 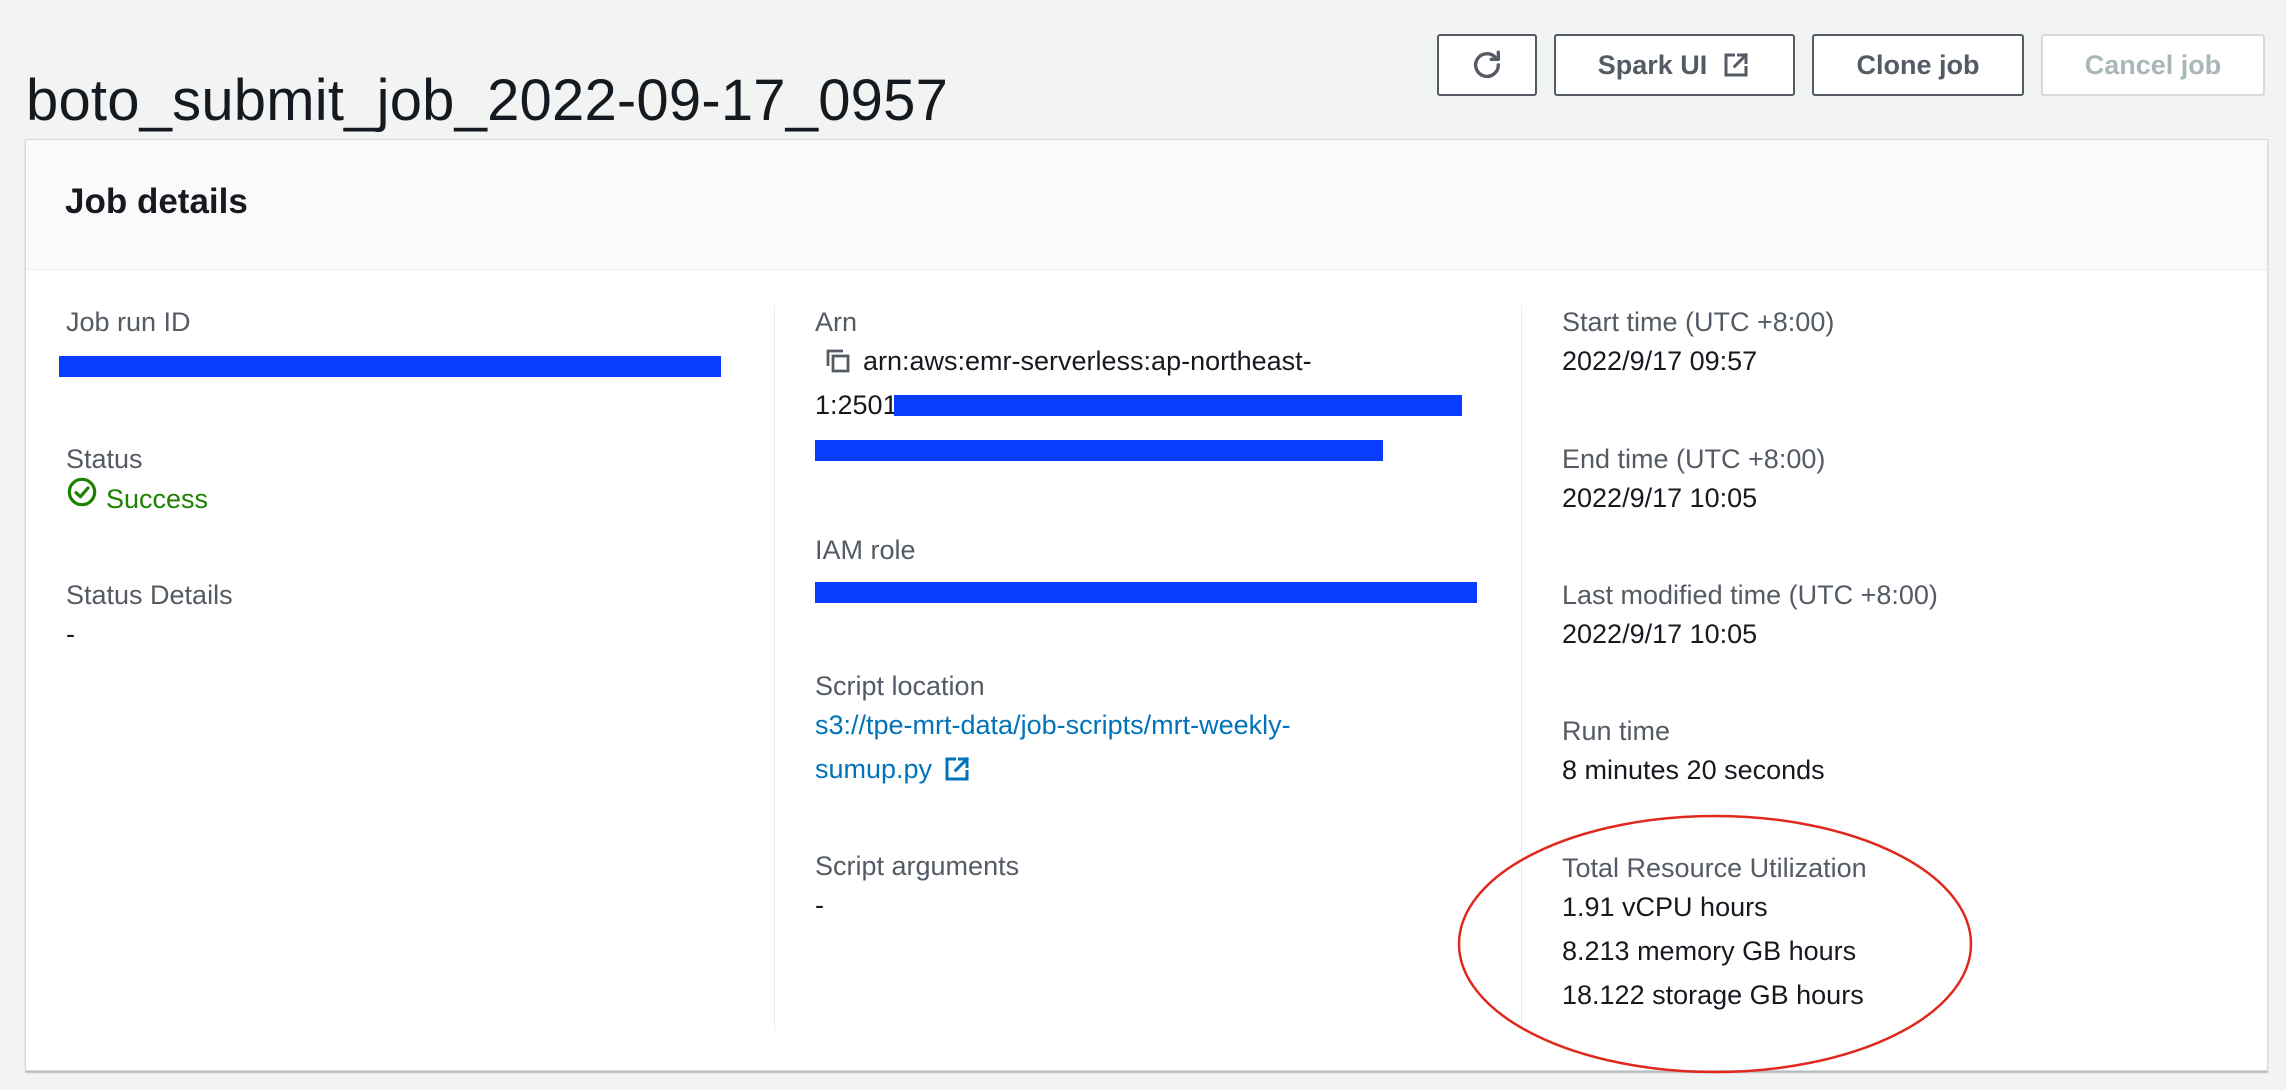 I want to click on iam-role-value, so click(x=1167, y=589).